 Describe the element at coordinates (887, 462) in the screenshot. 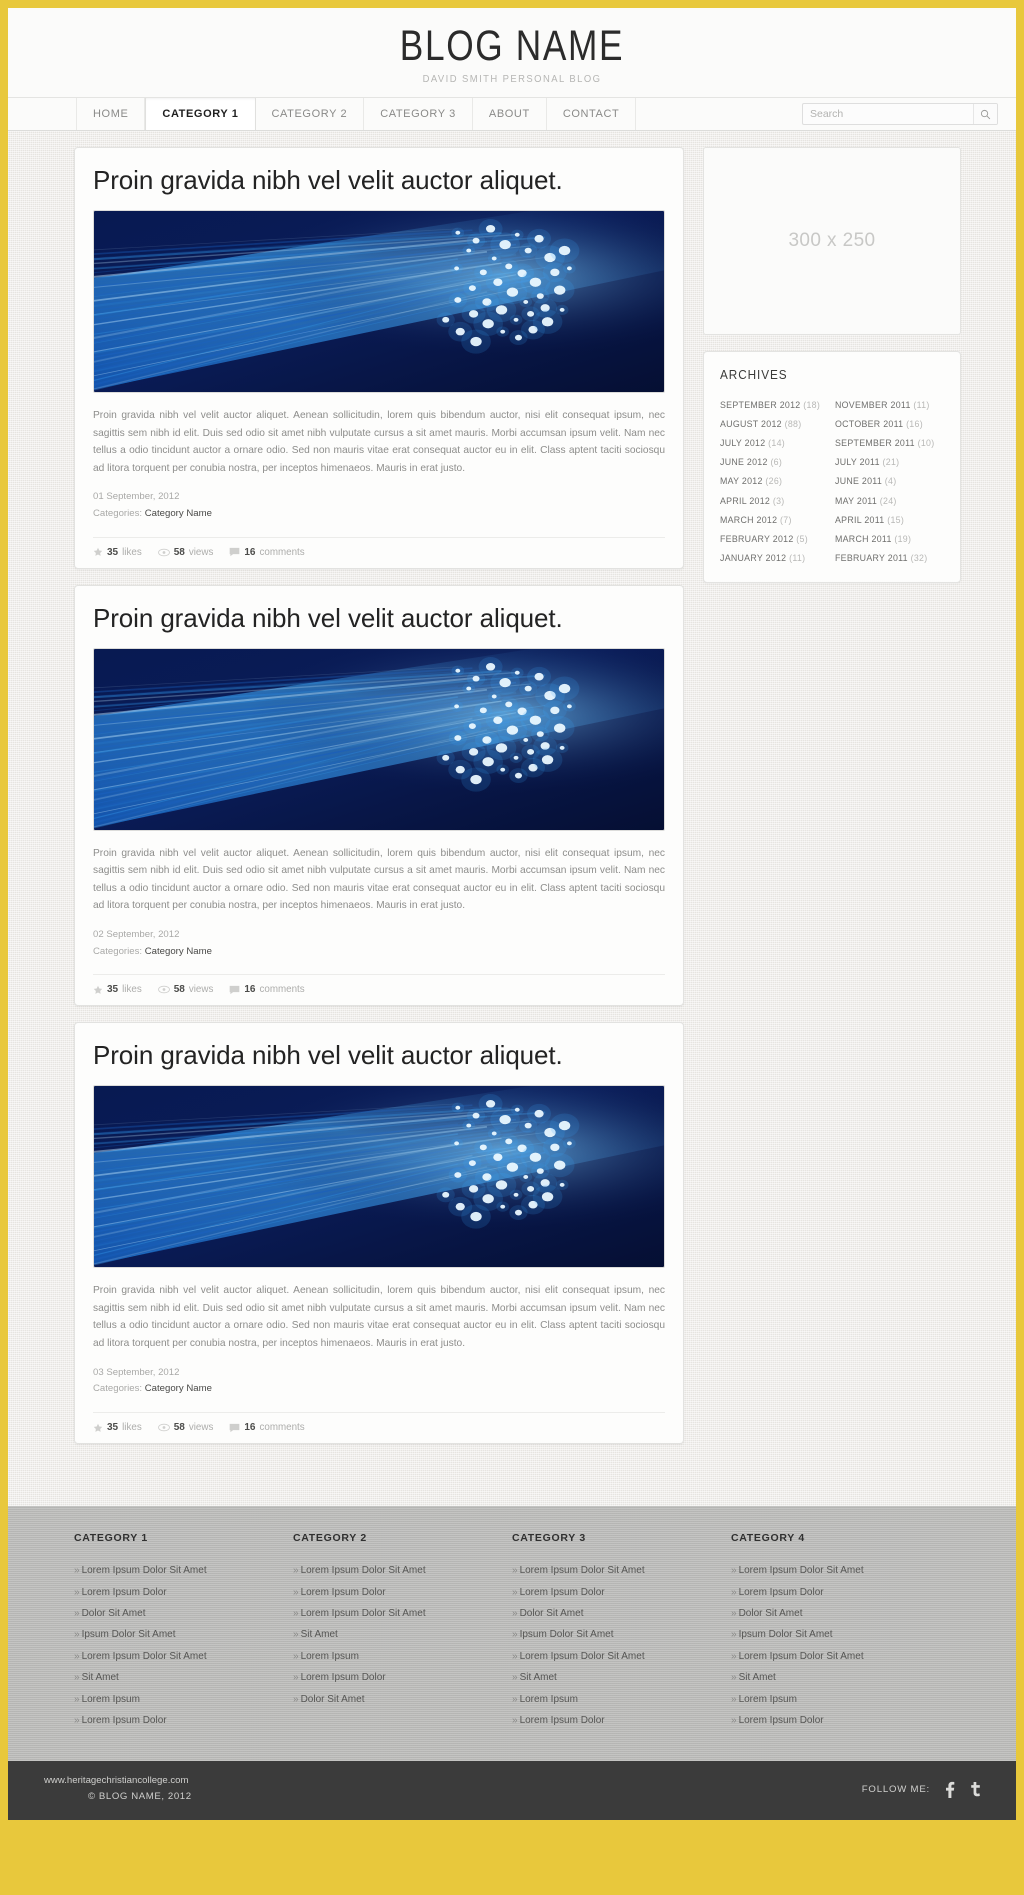

I see `archive-link: JULY 2011 (21)` at that location.